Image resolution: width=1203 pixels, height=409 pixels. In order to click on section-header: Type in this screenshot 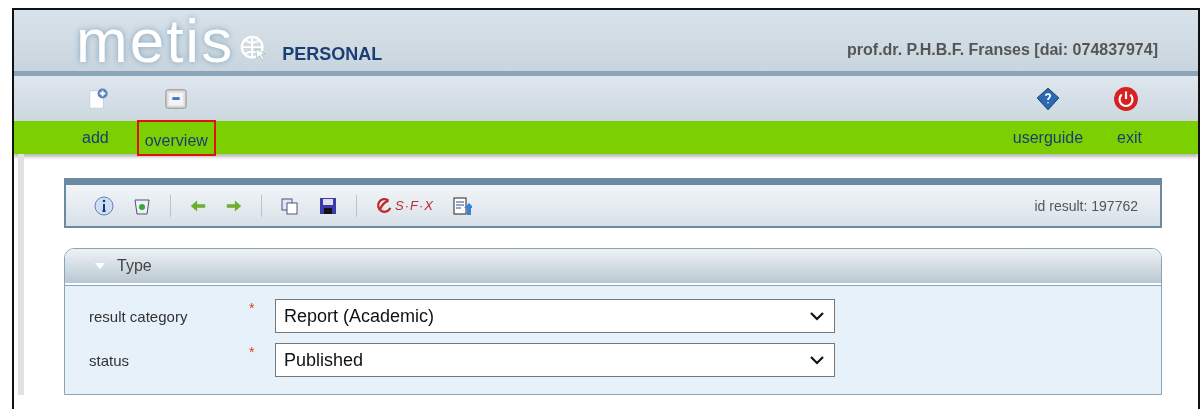, I will do `click(613, 267)`.